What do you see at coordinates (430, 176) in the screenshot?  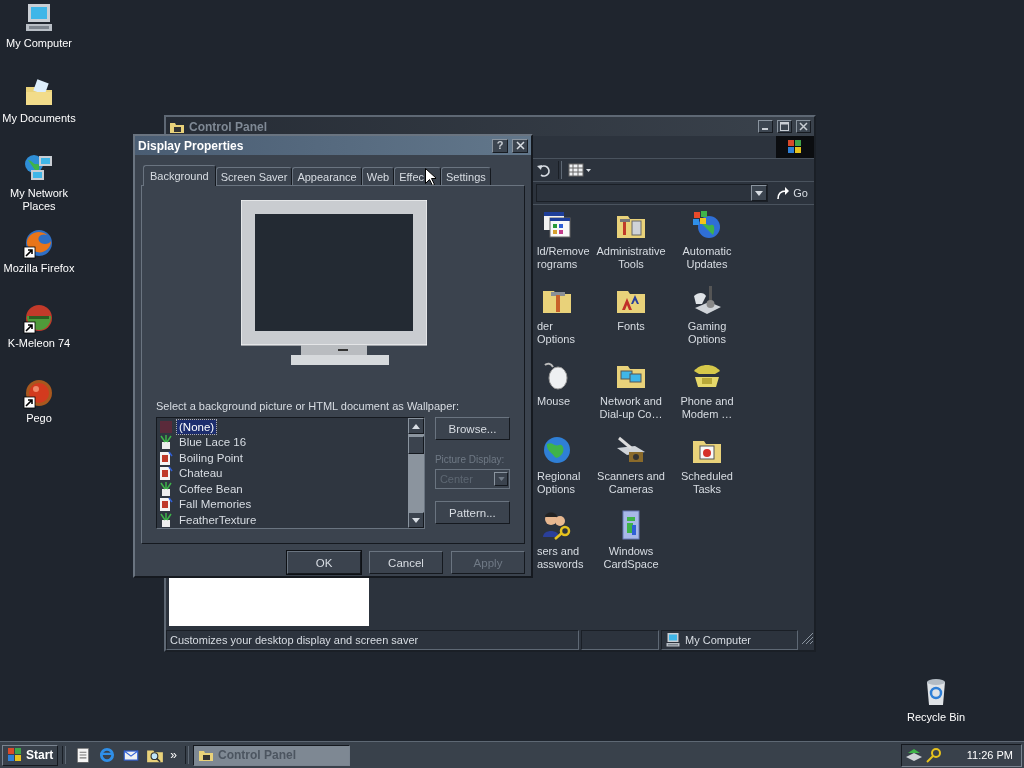 I see `mouse-cursor-icon` at bounding box center [430, 176].